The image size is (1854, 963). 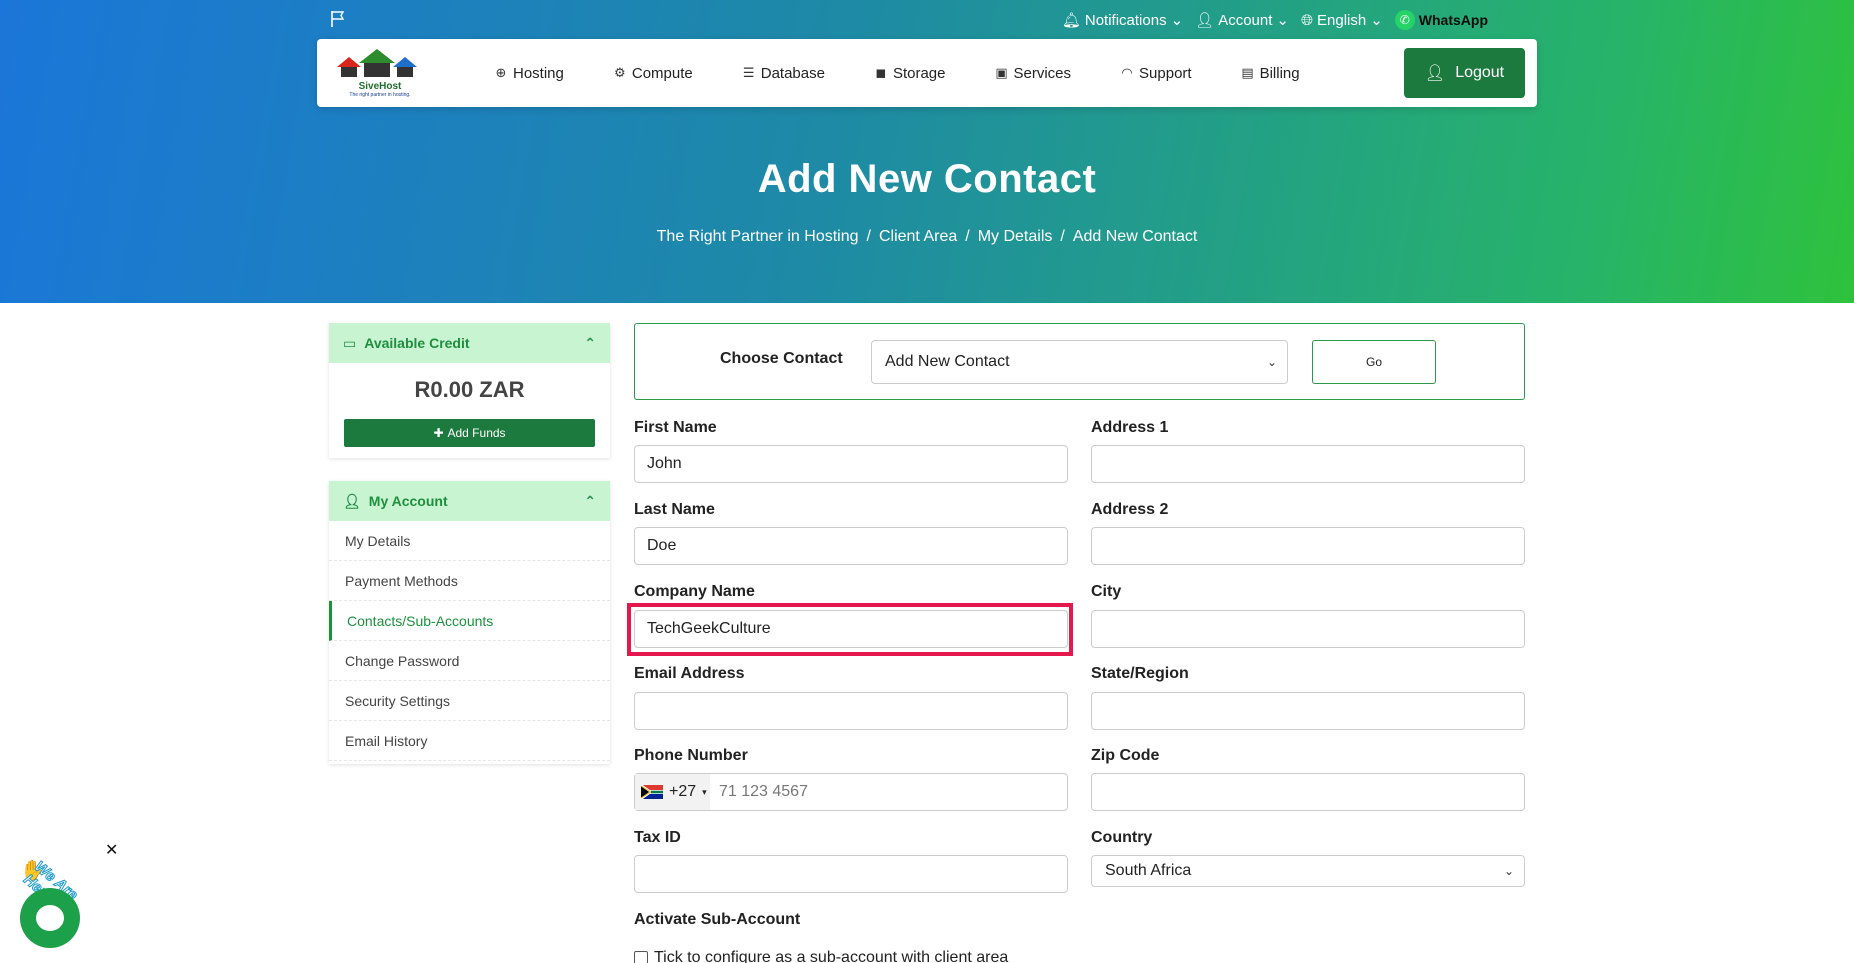 What do you see at coordinates (910, 73) in the screenshot?
I see `nav-storage: ◼ Storage` at bounding box center [910, 73].